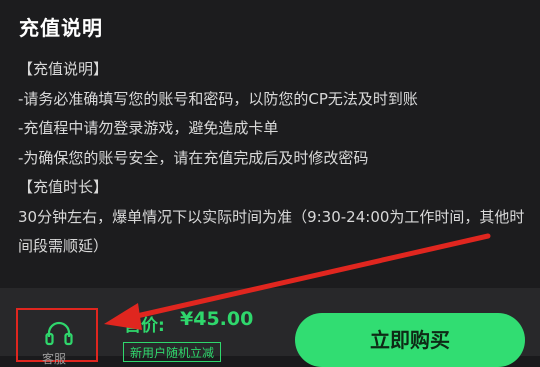 The height and width of the screenshot is (367, 540). I want to click on price-value: ¥45.00, so click(217, 319).